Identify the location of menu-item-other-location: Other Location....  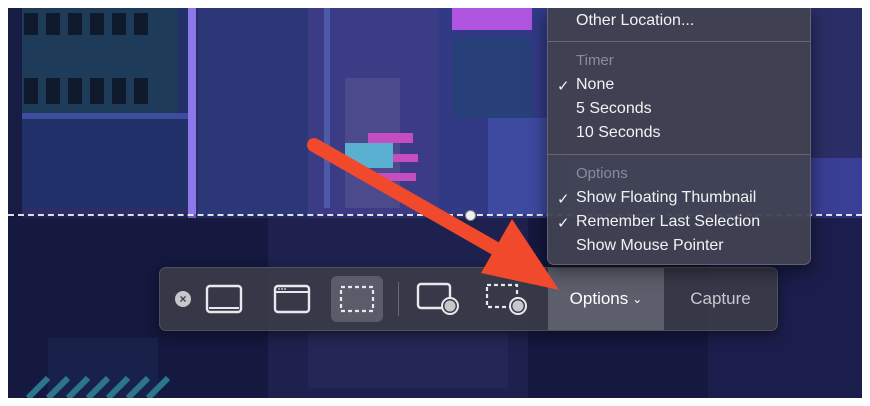
(635, 21).